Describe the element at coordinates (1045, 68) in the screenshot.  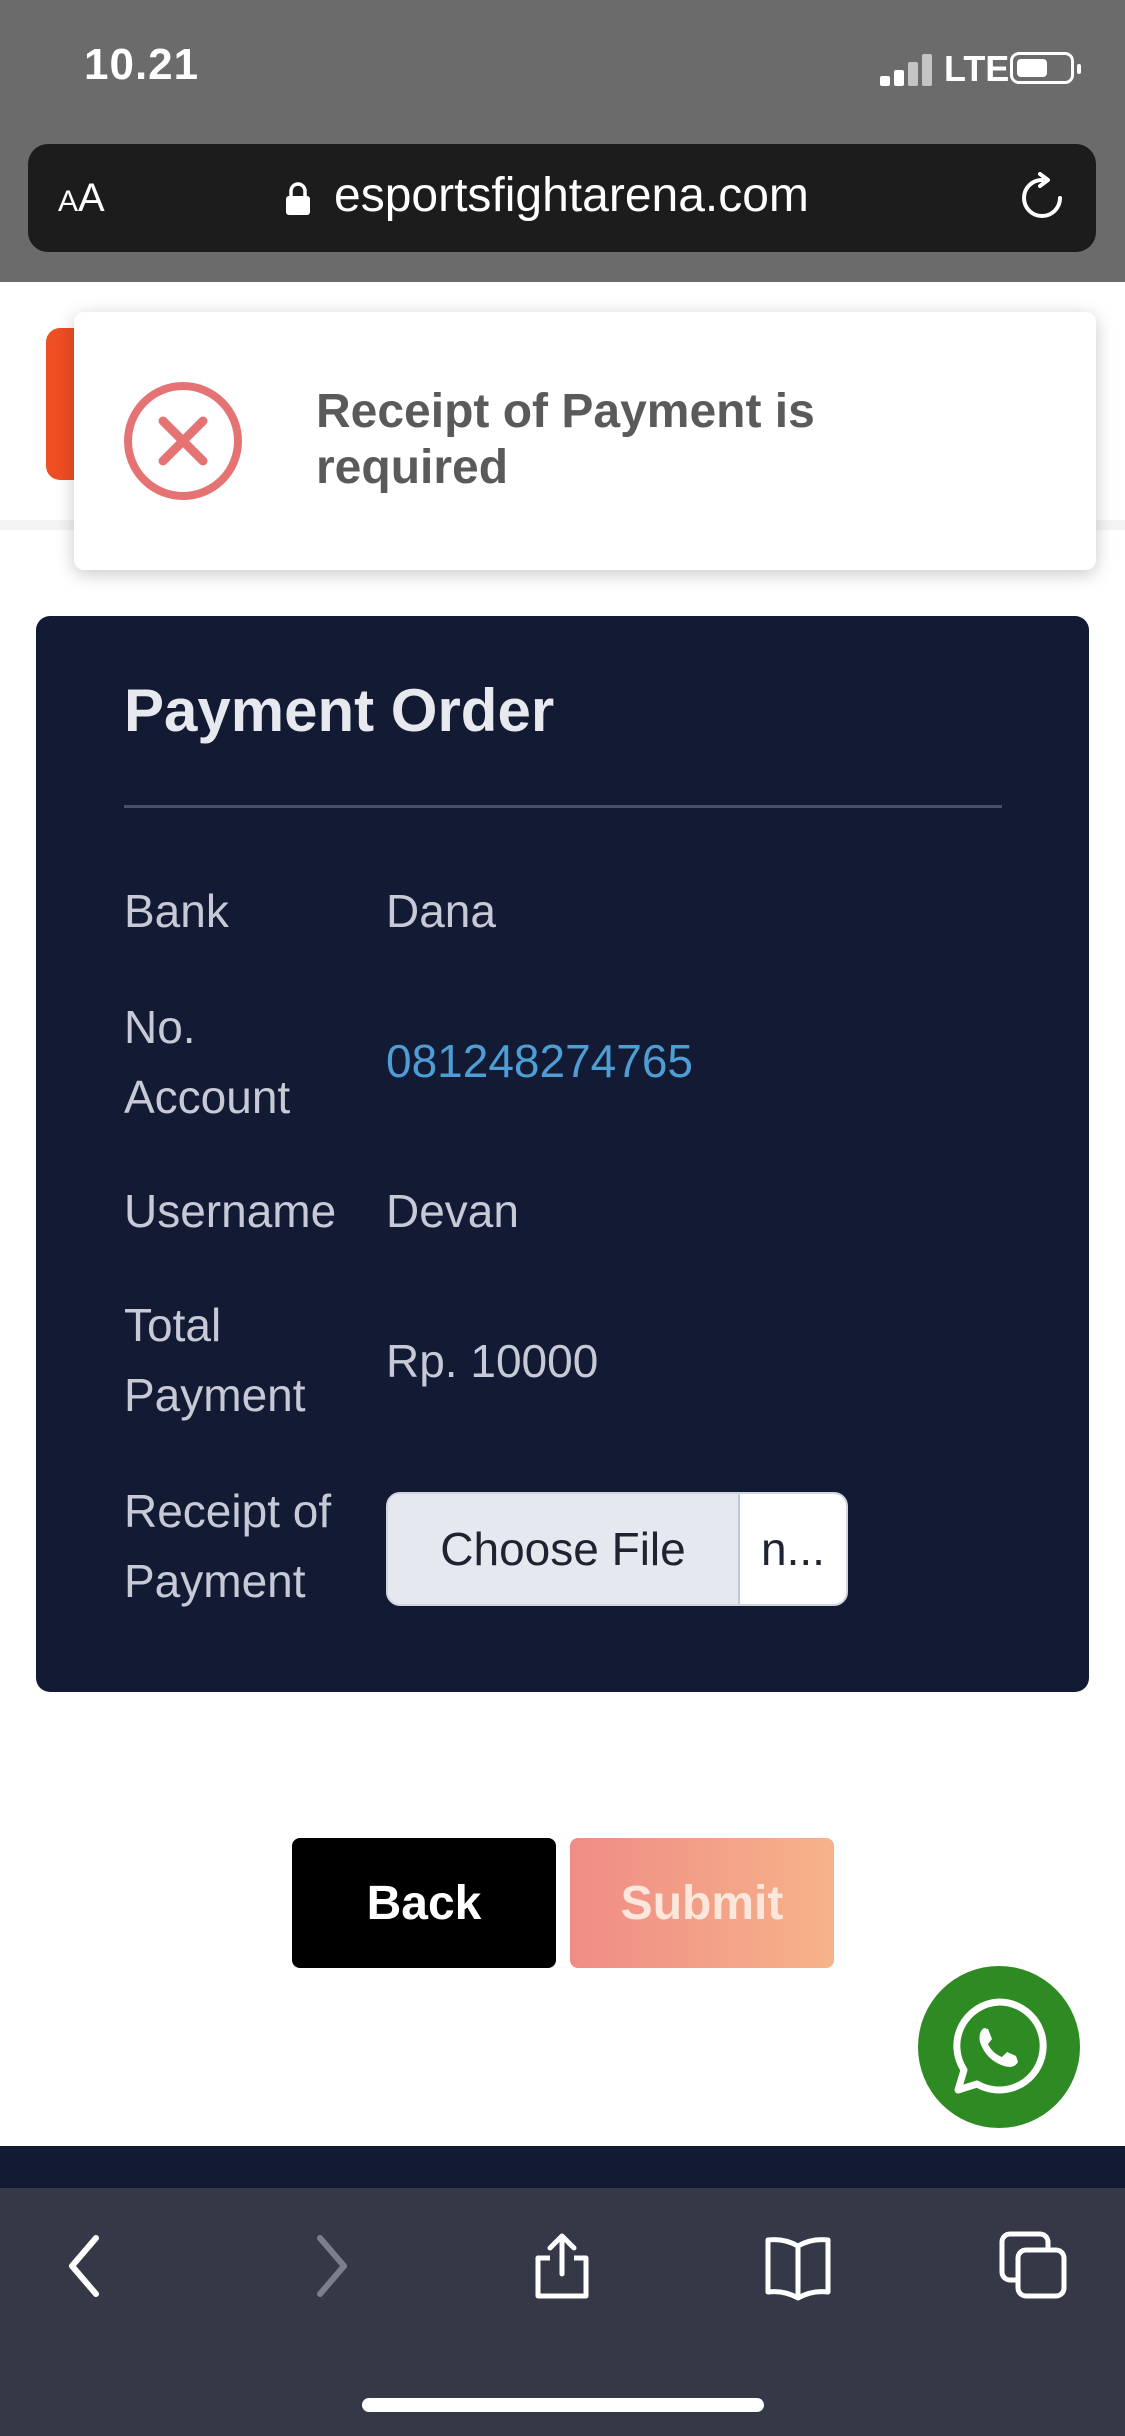
I see `battery-icon` at that location.